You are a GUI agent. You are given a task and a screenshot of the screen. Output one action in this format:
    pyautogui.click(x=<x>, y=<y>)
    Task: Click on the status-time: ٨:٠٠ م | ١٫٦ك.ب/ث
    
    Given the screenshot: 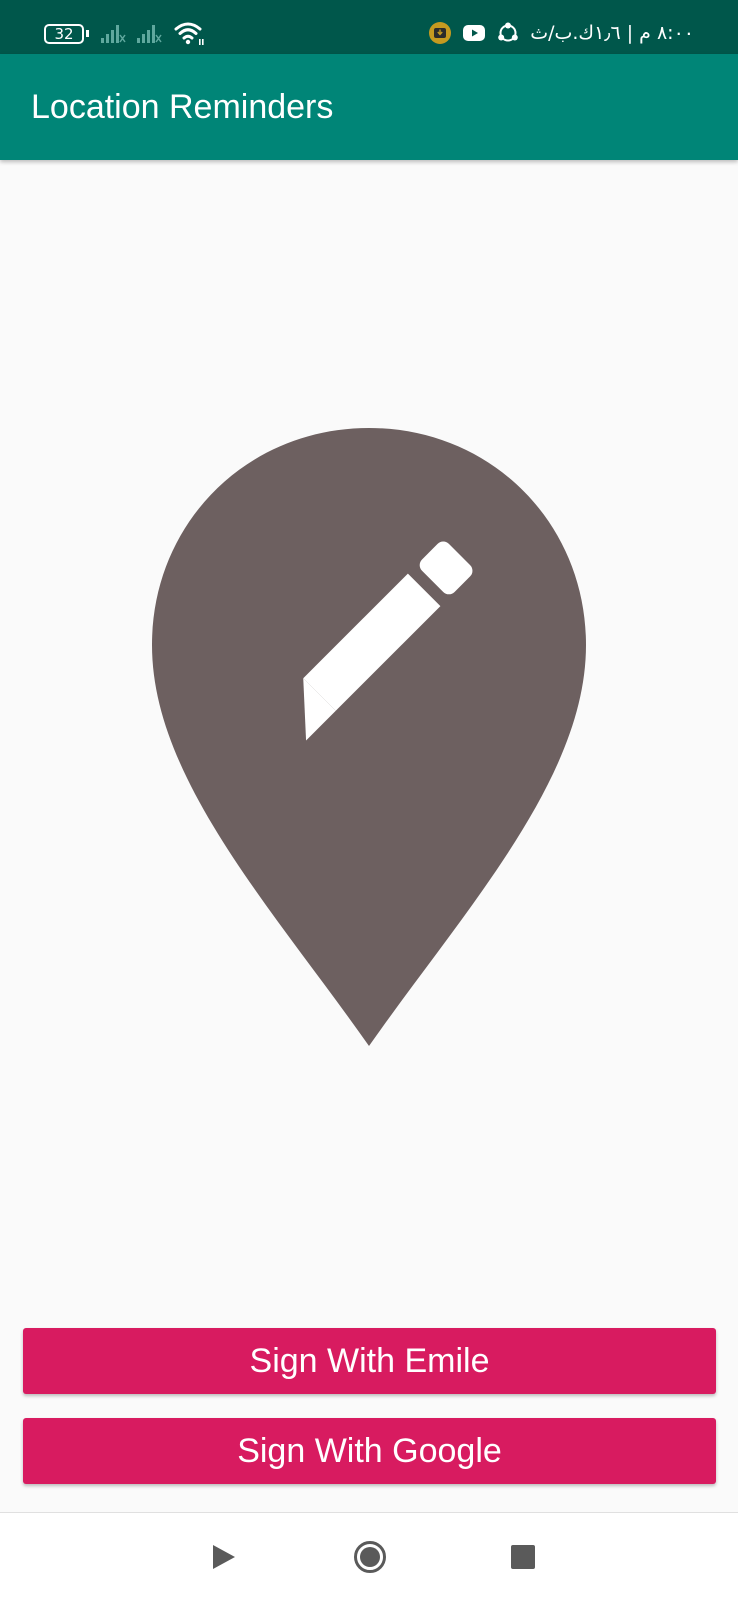 What is the action you would take?
    pyautogui.click(x=612, y=33)
    